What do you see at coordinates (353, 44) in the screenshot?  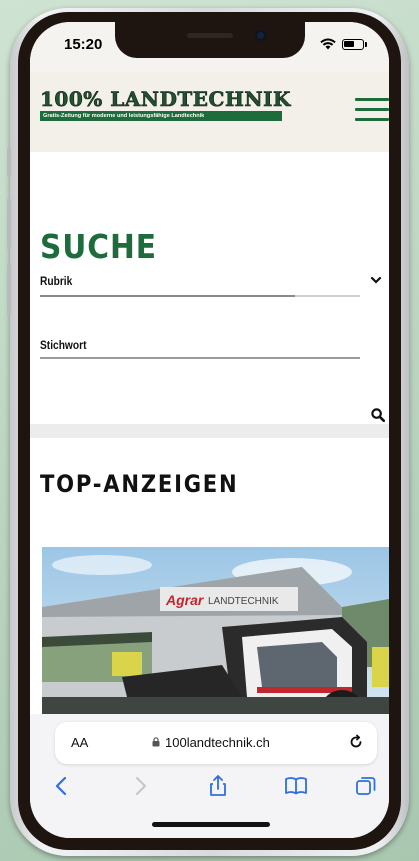 I see `battery-icon` at bounding box center [353, 44].